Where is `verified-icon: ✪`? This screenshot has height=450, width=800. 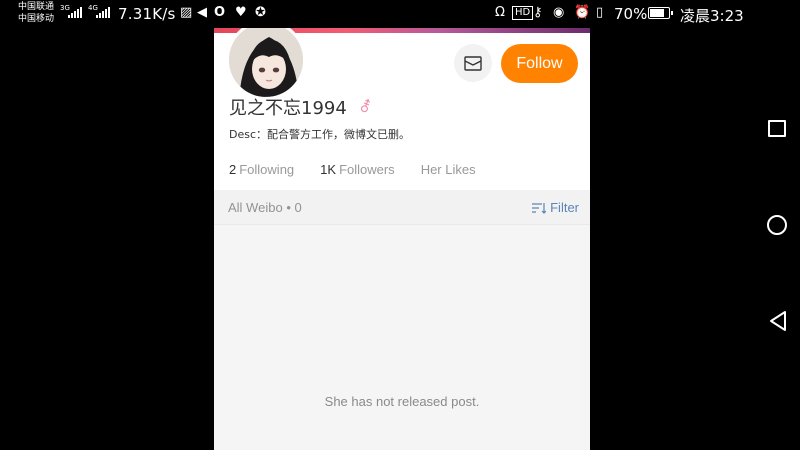
verified-icon: ✪ is located at coordinates (260, 12).